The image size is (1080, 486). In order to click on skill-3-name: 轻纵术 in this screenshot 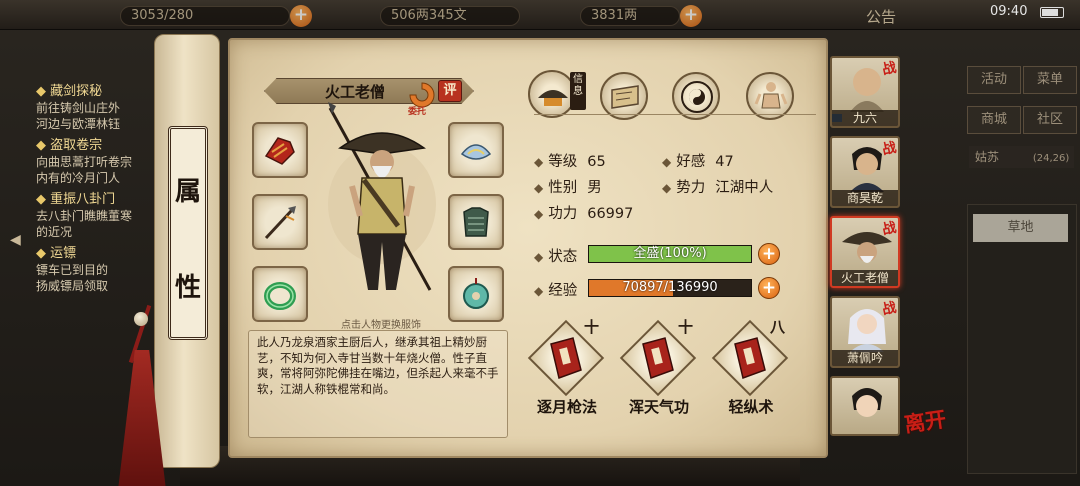, I will do `click(751, 407)`.